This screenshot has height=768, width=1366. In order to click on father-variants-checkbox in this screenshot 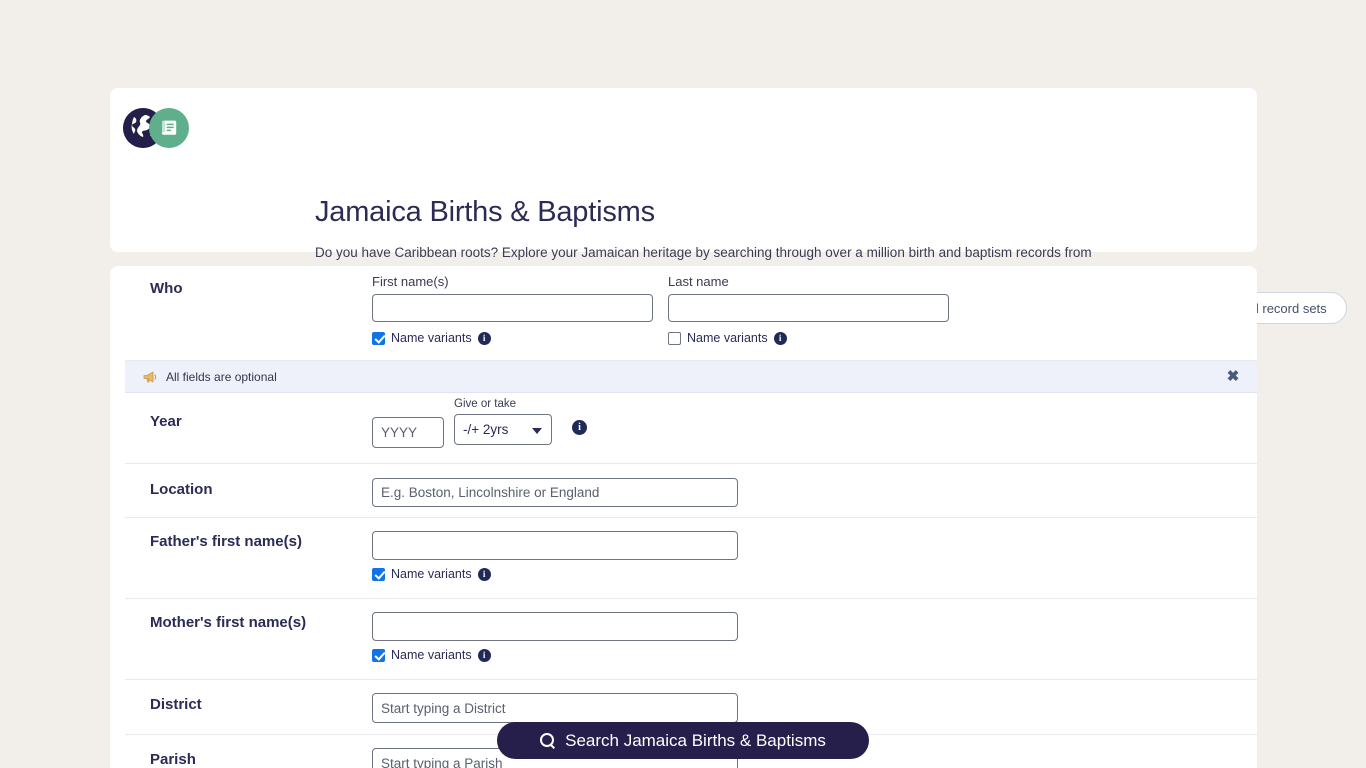, I will do `click(378, 574)`.